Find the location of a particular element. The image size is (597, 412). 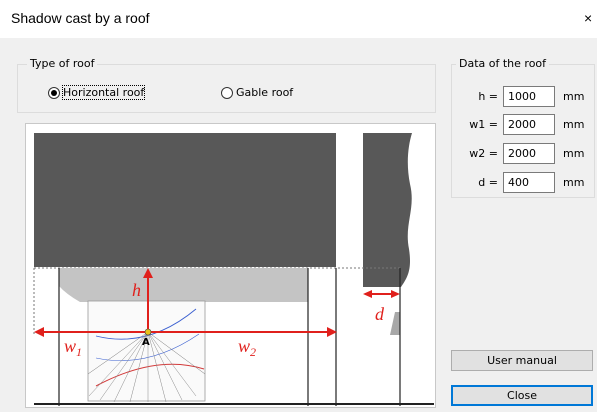

point-a-label: A is located at coordinates (146, 342).